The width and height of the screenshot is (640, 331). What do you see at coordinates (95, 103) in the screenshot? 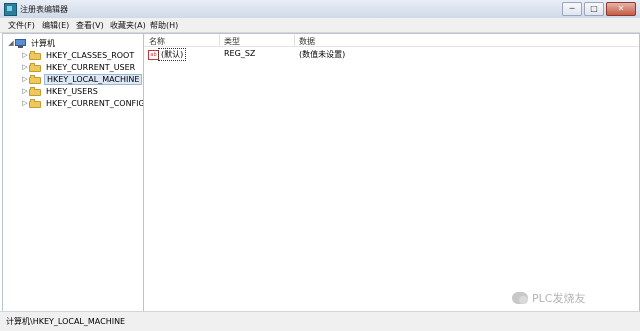
I see `tree-item-label: HKEY_CURRENT_CONFIG` at bounding box center [95, 103].